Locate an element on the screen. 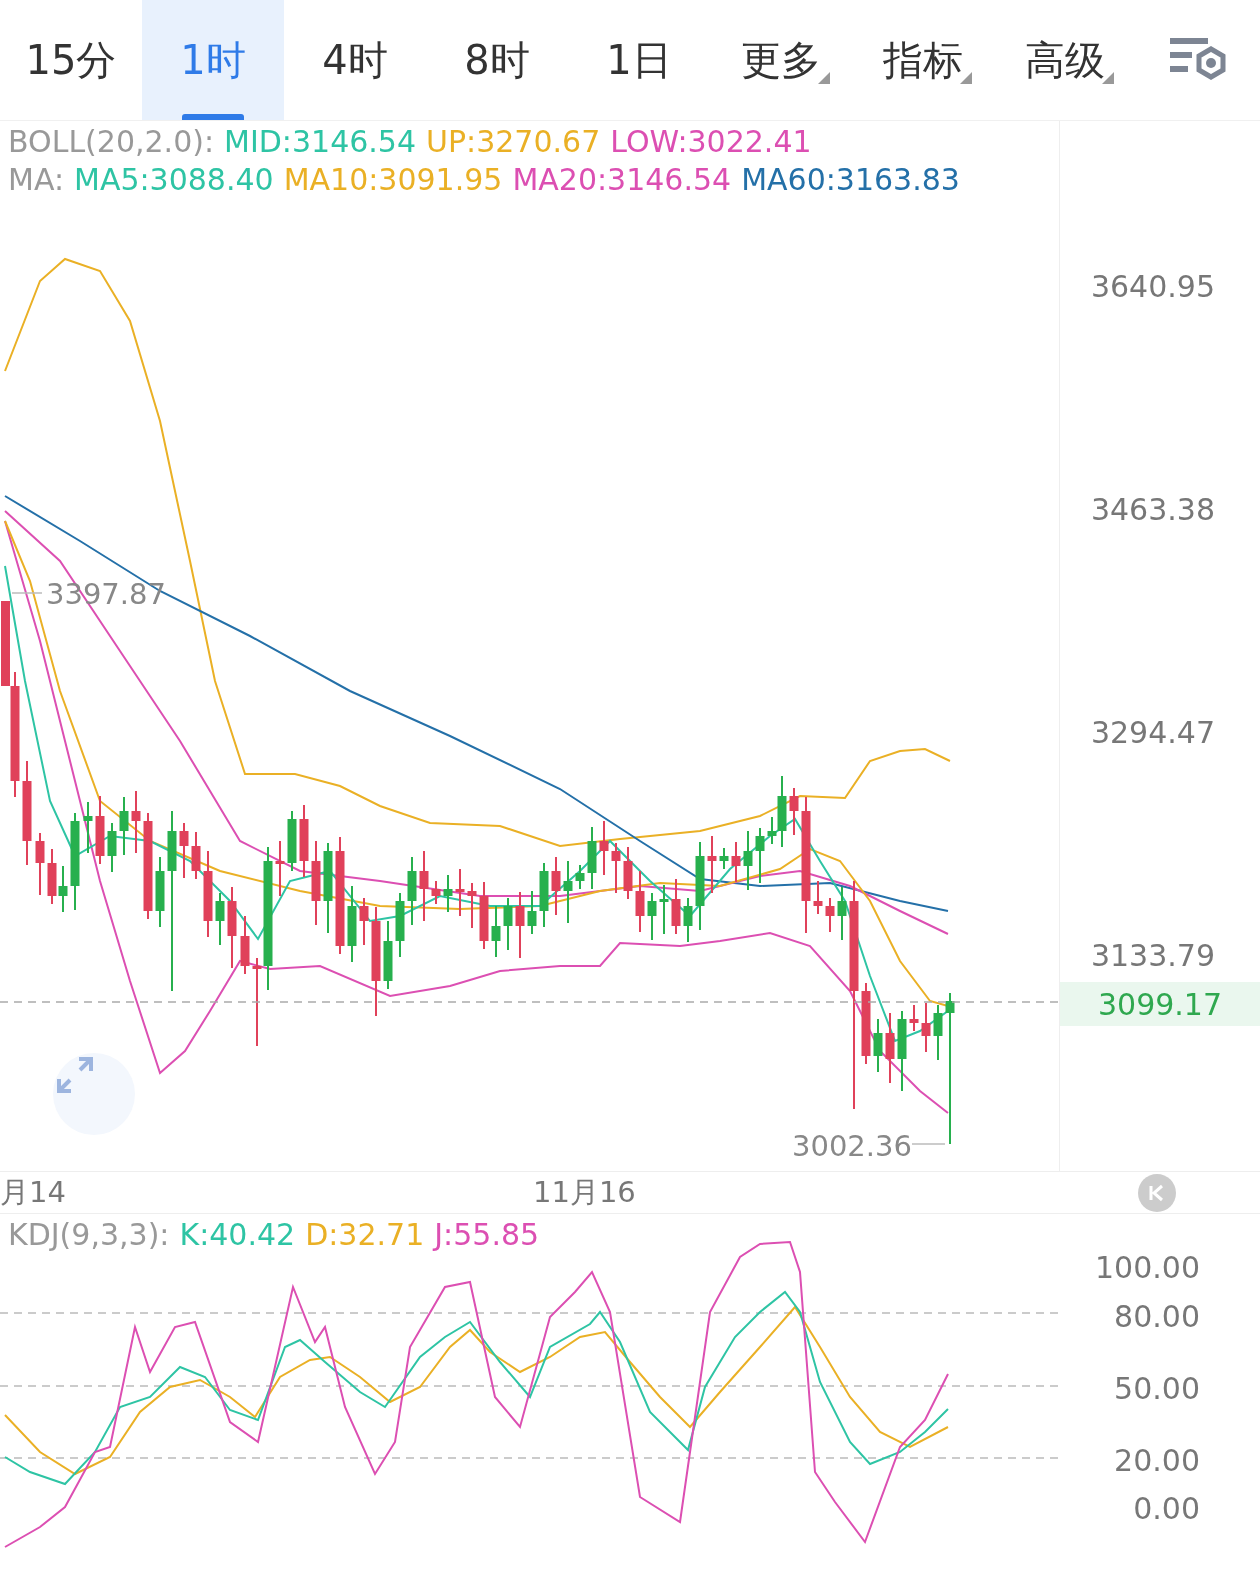  skip-to-start-button is located at coordinates (1157, 1193).